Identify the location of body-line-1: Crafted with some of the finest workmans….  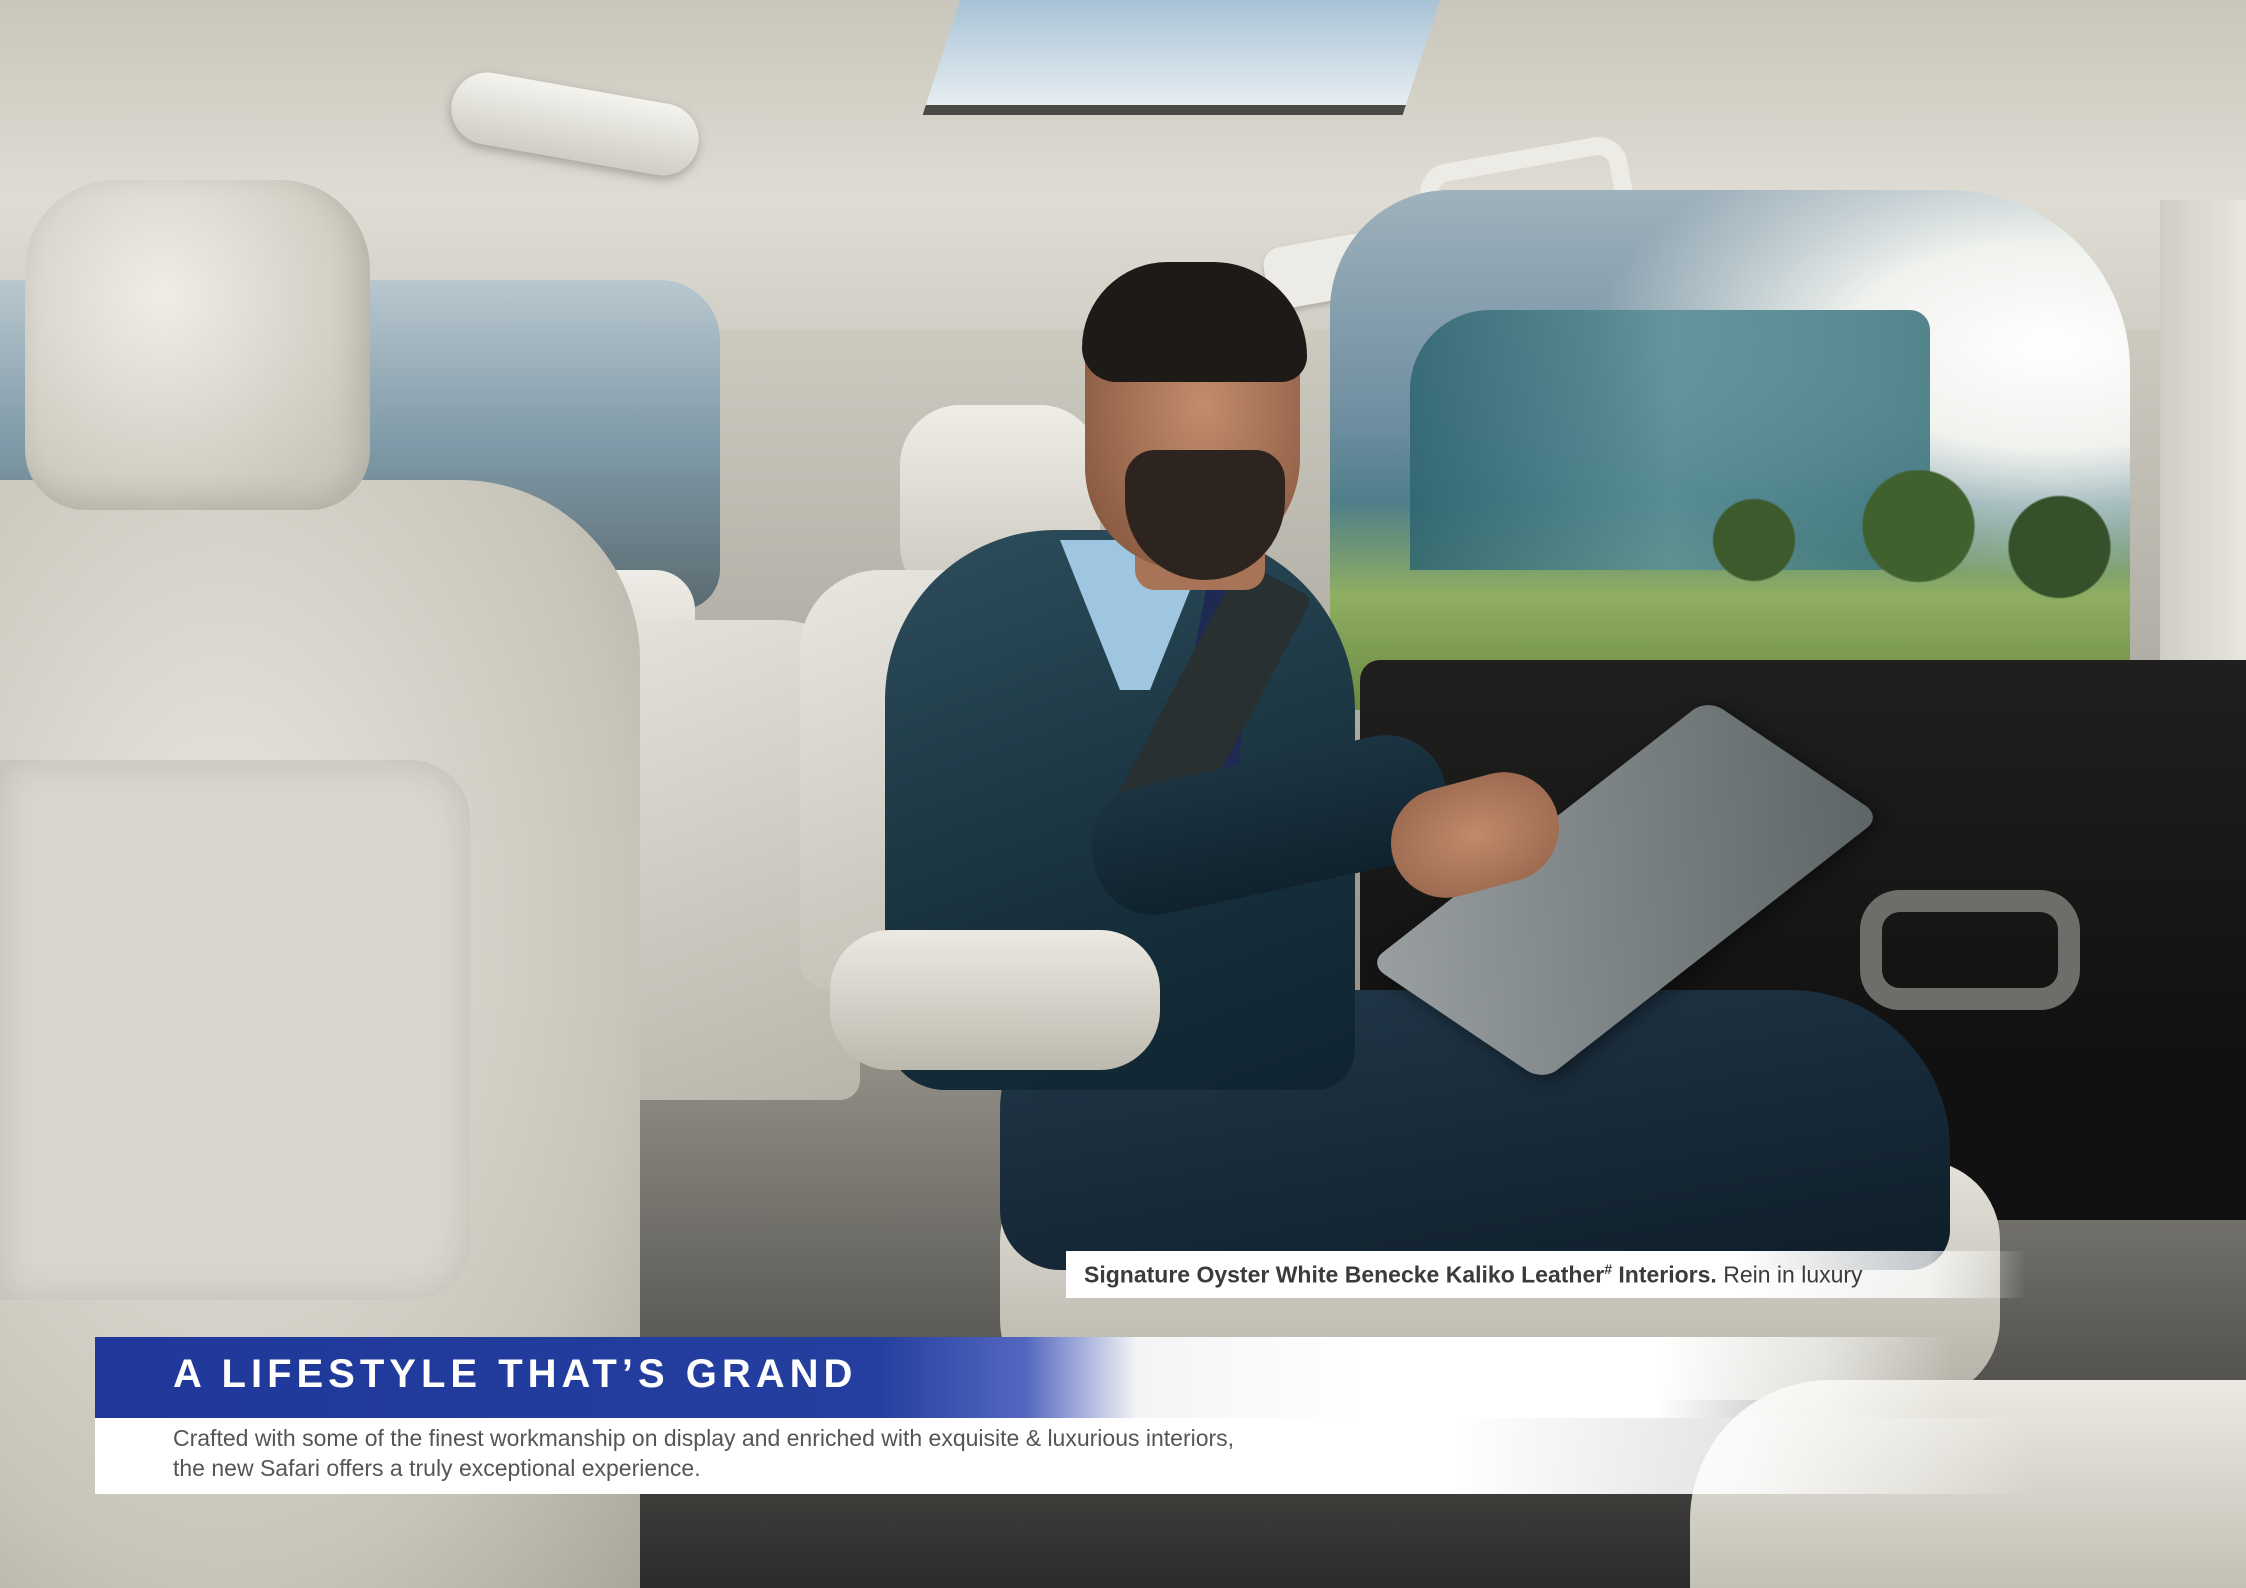
(704, 1438).